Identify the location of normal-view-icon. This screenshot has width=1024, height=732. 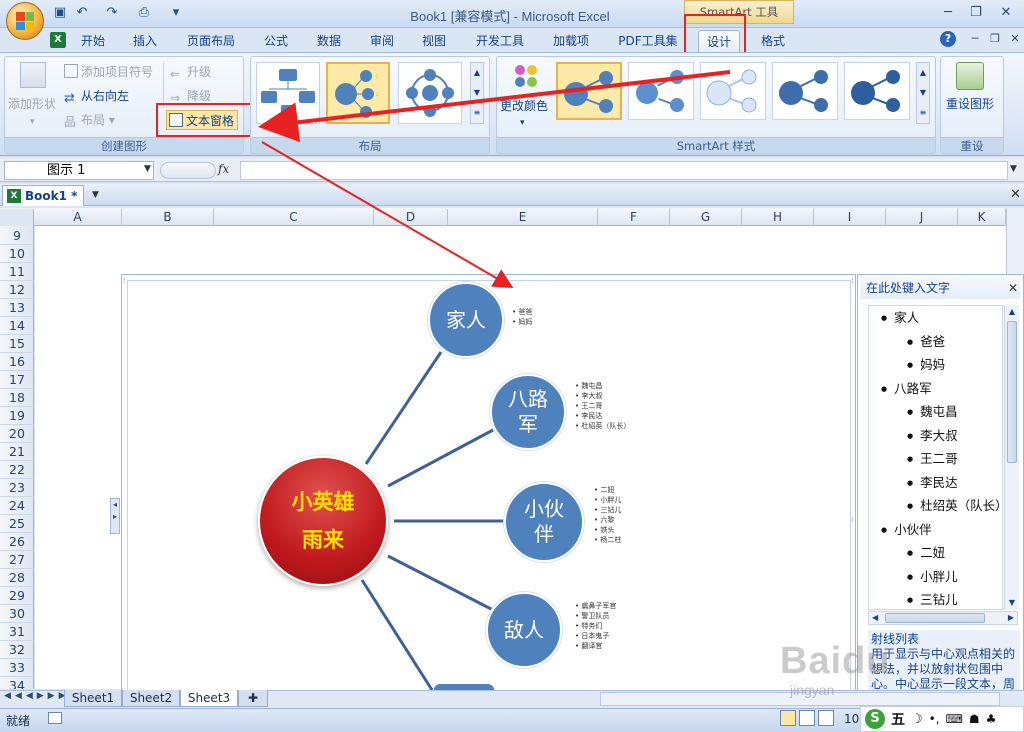
(788, 718).